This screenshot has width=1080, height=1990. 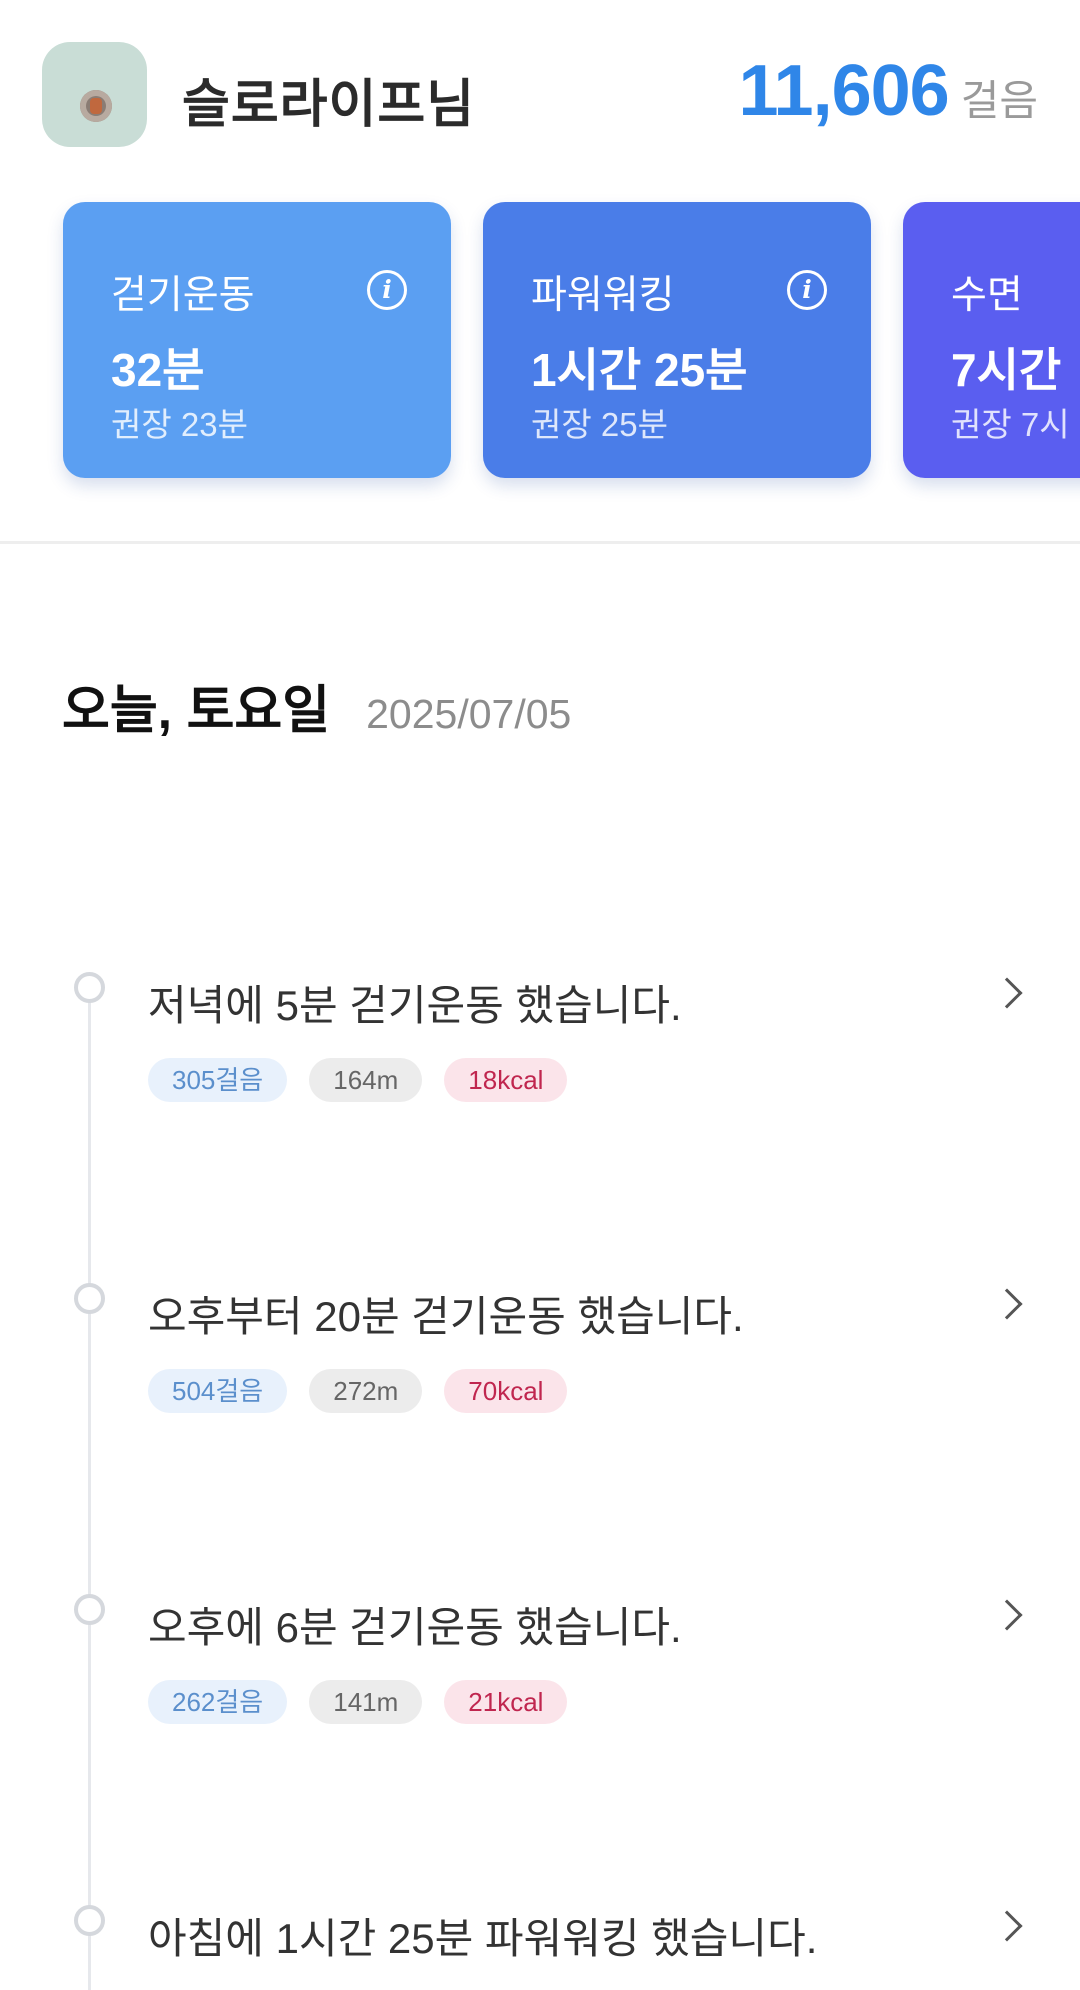 What do you see at coordinates (991, 340) in the screenshot?
I see `card-sleep: 수면 7시간 권장 7시` at bounding box center [991, 340].